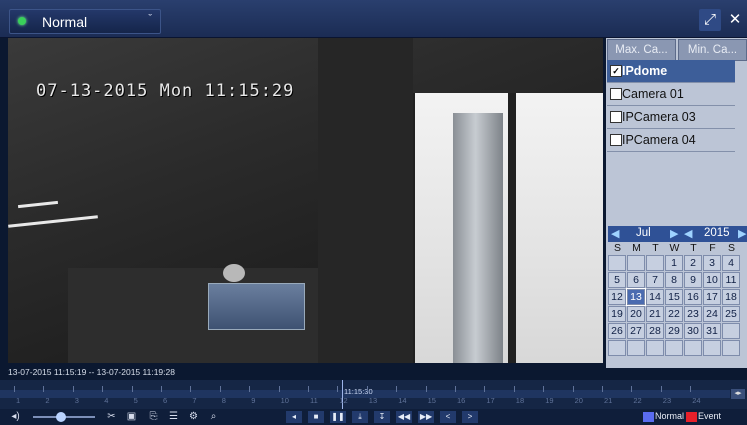 The image size is (747, 425). I want to click on snapshot-icon: ▣, so click(131, 416).